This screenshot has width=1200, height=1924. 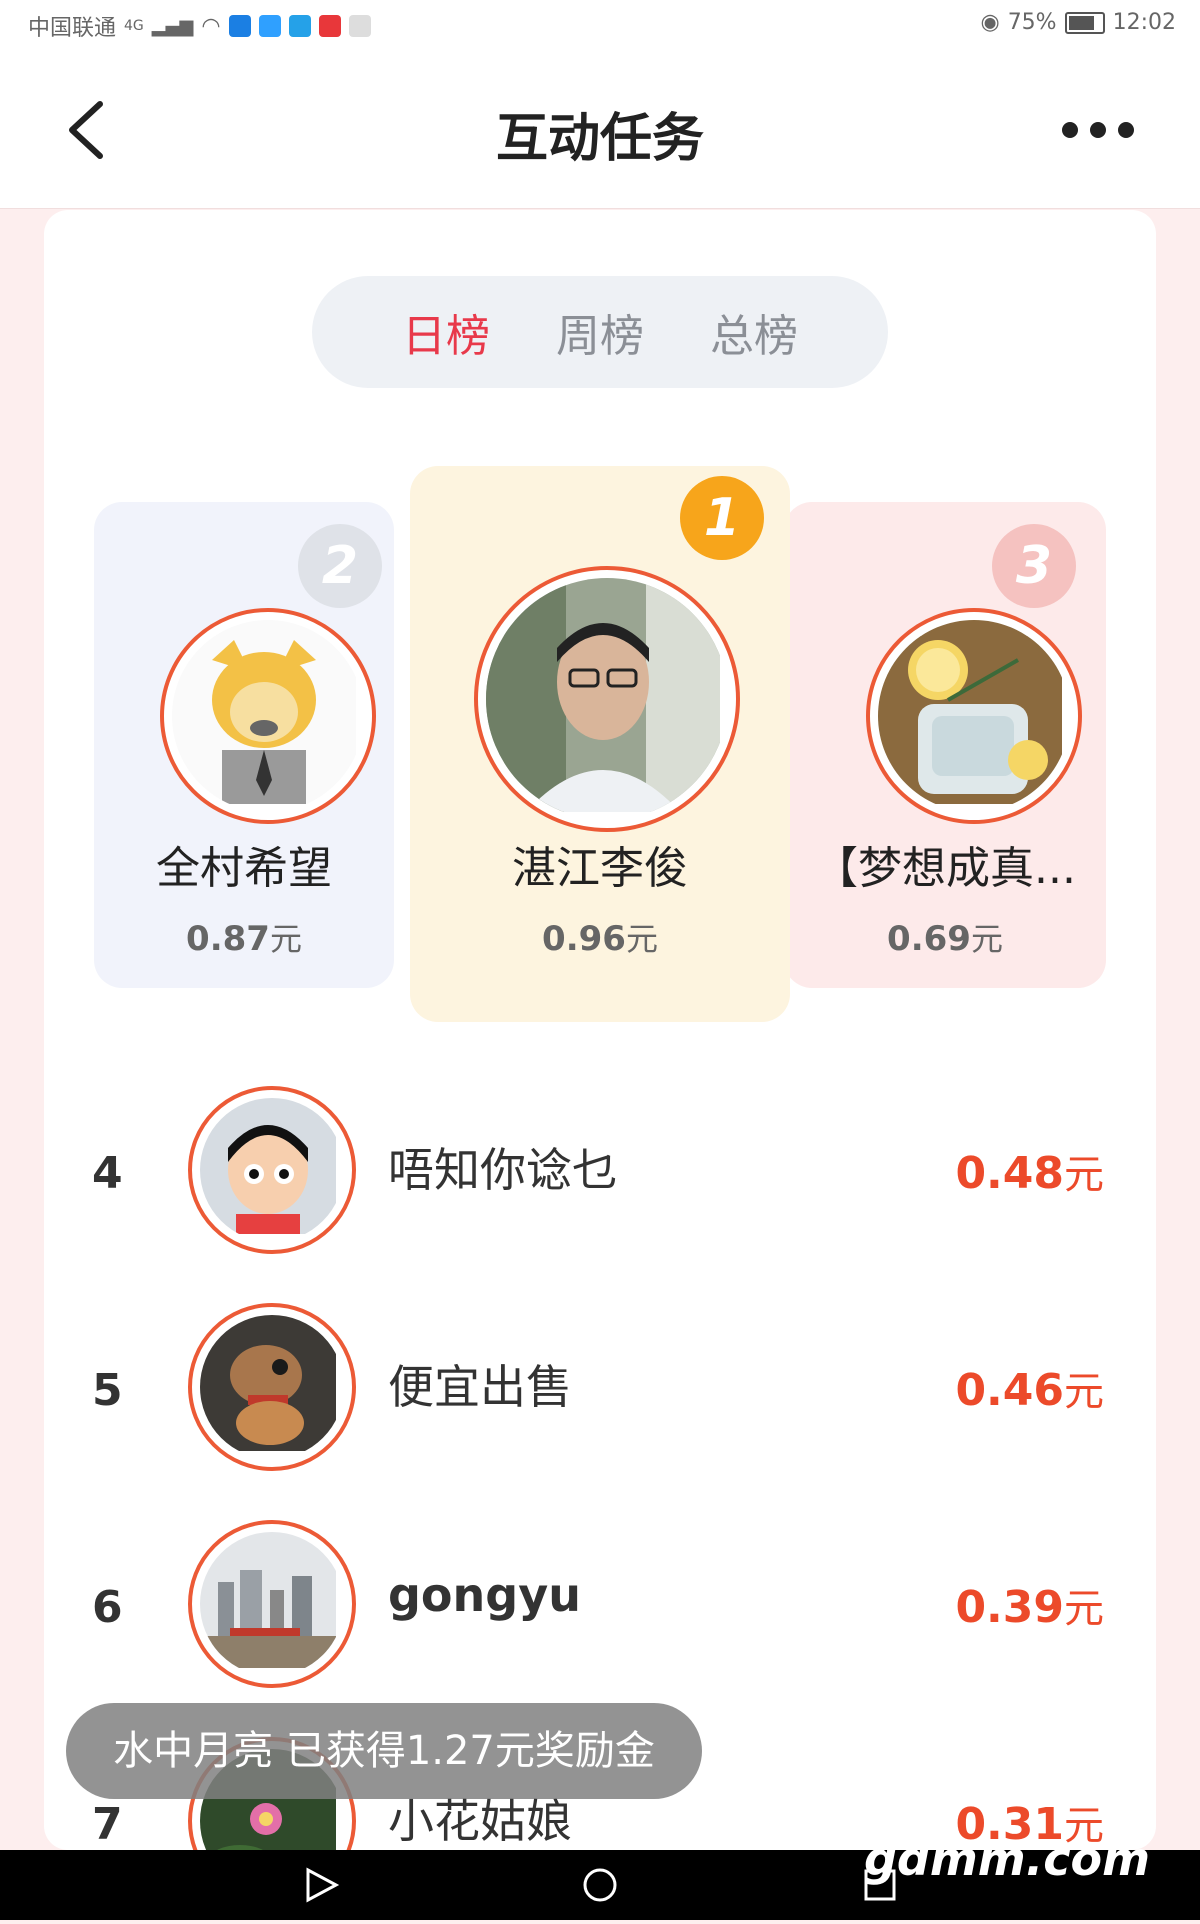 I want to click on shield-app-icon, so click(x=359, y=26).